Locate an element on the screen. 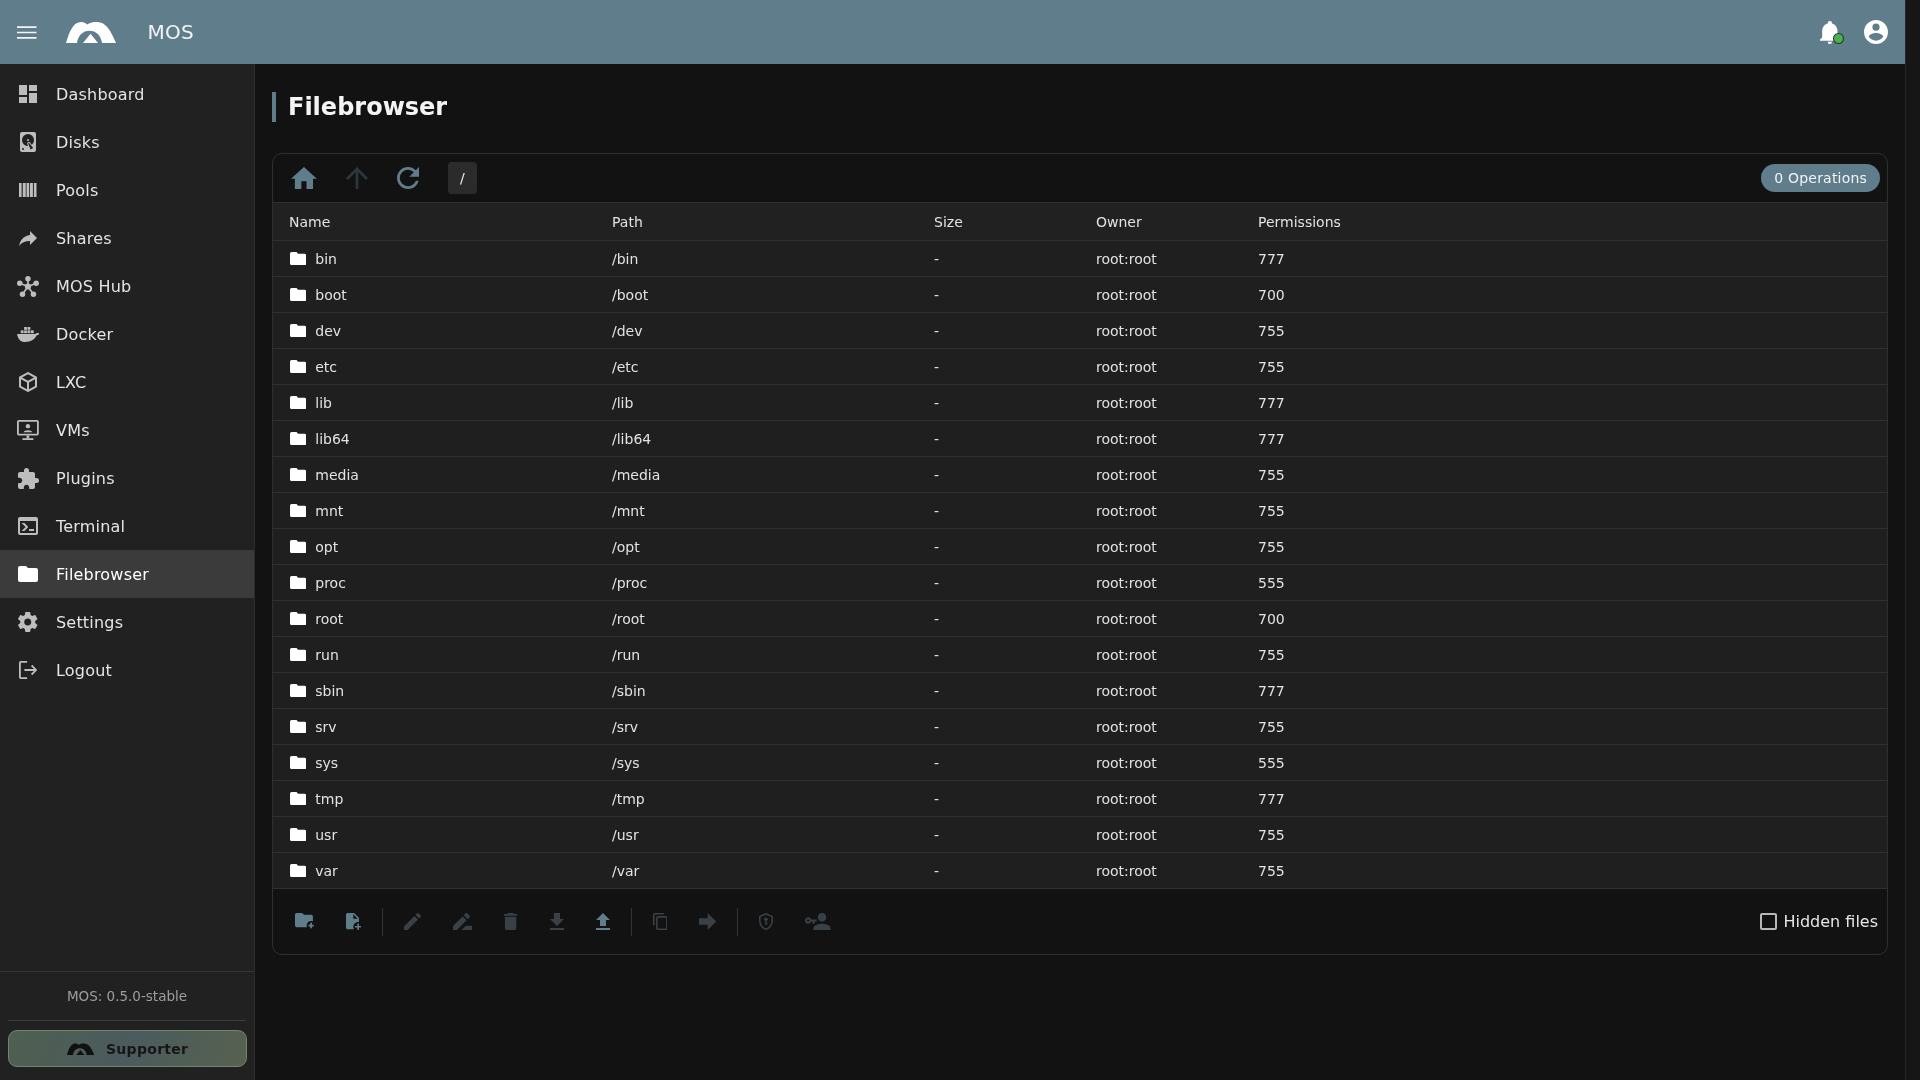 The width and height of the screenshot is (1920, 1080). page-title: Filebrowser is located at coordinates (360, 107).